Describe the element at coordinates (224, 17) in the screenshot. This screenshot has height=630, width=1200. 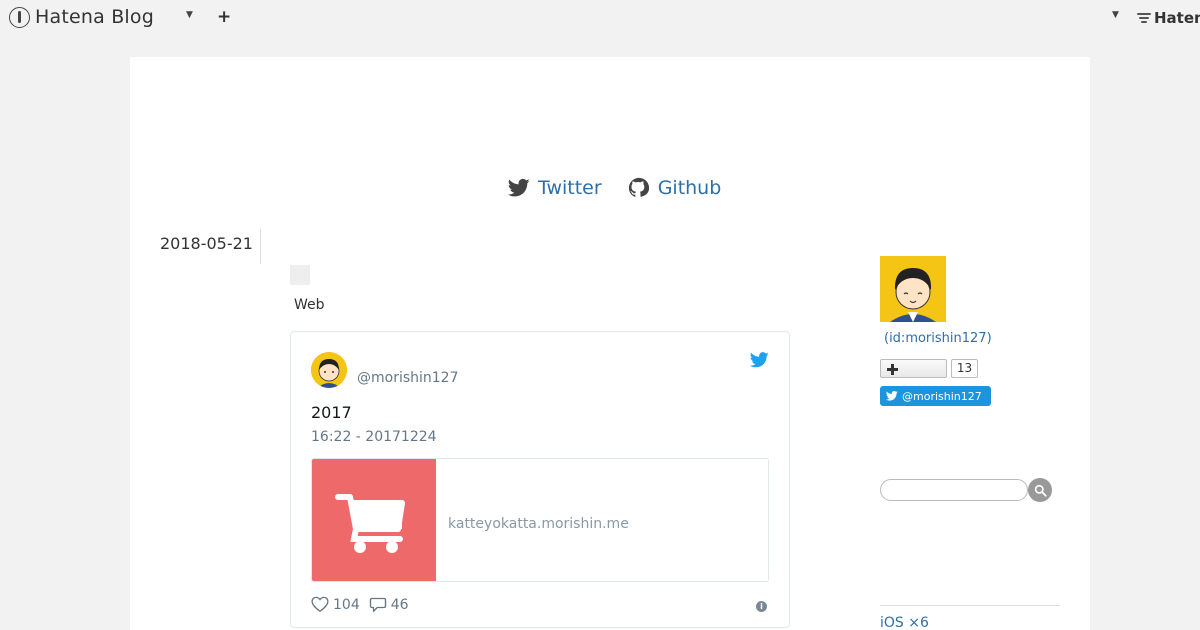
I see `new-post-plus-icon: +` at that location.